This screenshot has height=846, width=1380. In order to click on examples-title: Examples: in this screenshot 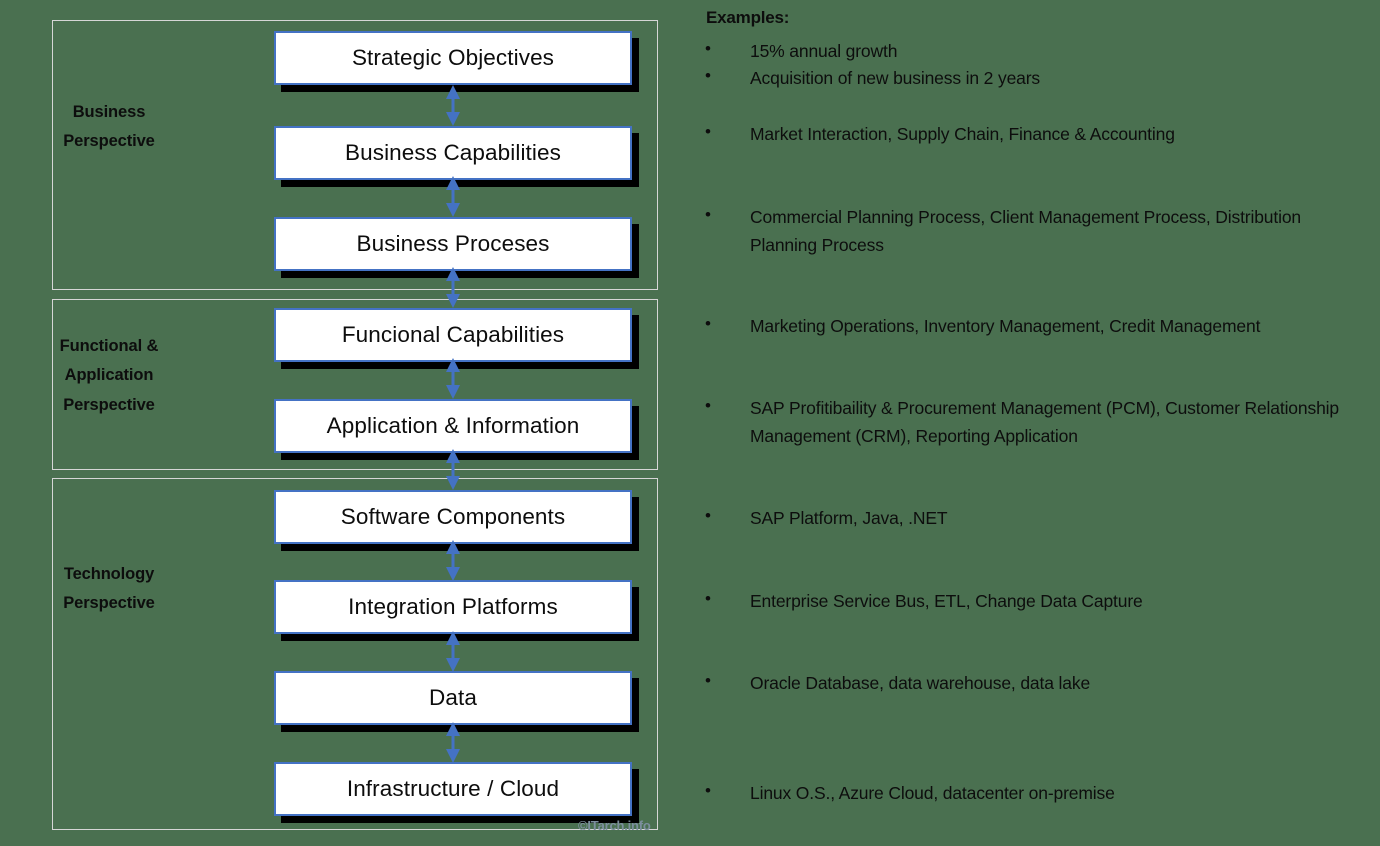, I will do `click(748, 17)`.